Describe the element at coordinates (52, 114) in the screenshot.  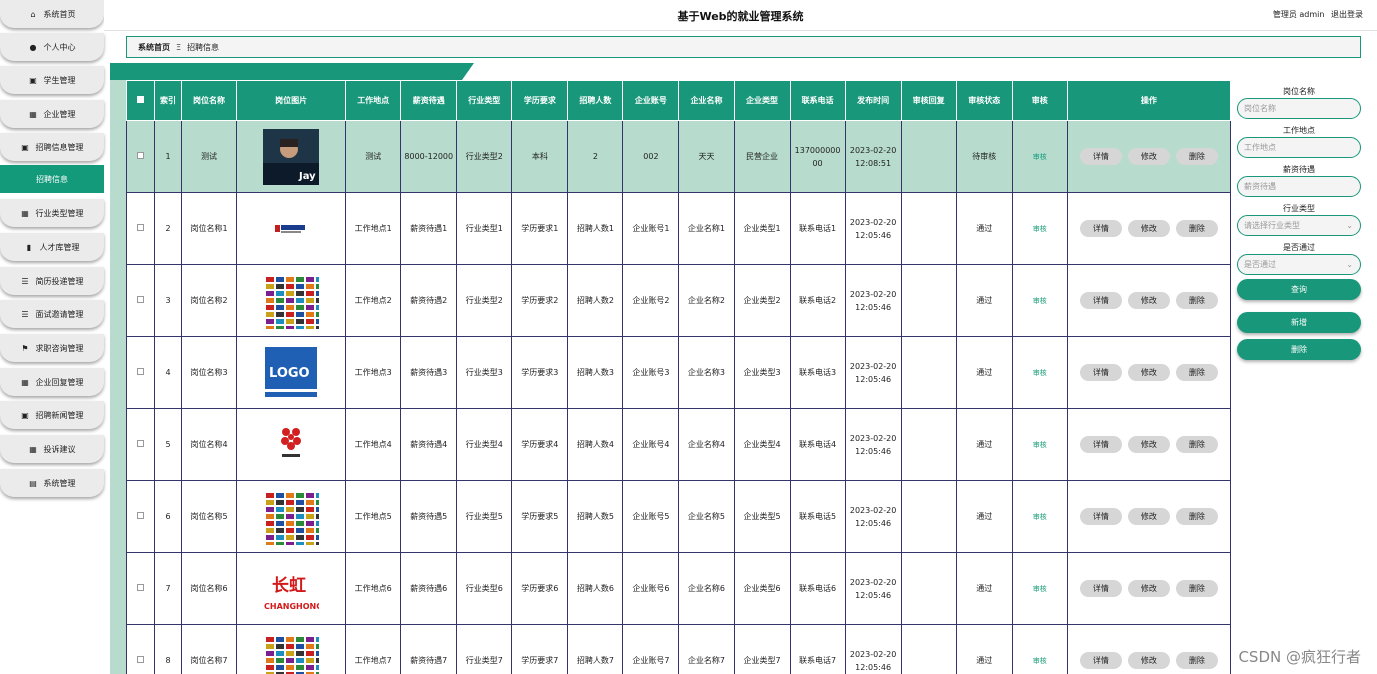
I see `sidebar-item: ▦ 企业管理` at that location.